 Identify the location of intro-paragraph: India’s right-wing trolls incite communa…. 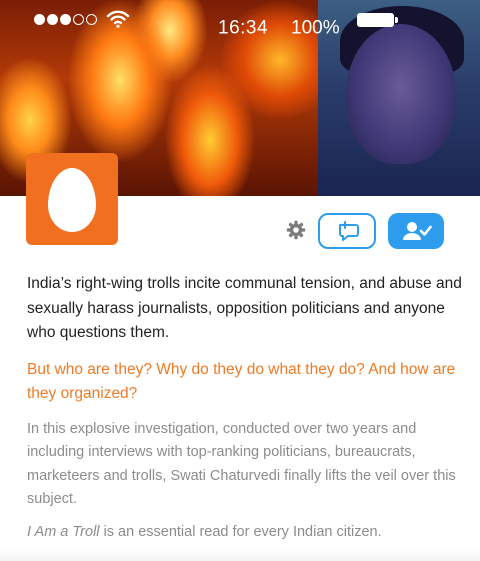
(244, 308).